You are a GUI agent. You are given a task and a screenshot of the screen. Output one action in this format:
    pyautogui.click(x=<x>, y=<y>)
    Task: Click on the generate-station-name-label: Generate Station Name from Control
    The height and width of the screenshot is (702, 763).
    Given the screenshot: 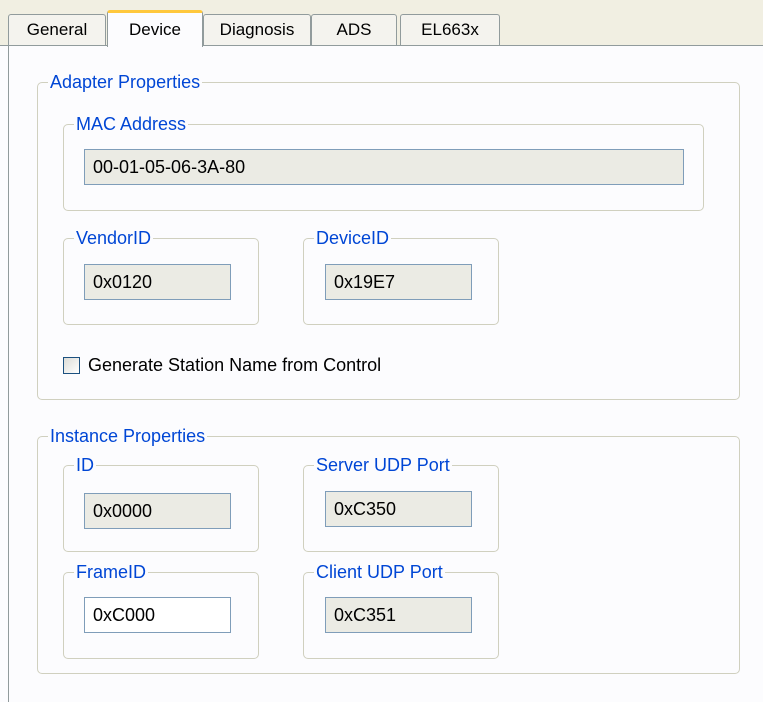 What is the action you would take?
    pyautogui.click(x=234, y=365)
    